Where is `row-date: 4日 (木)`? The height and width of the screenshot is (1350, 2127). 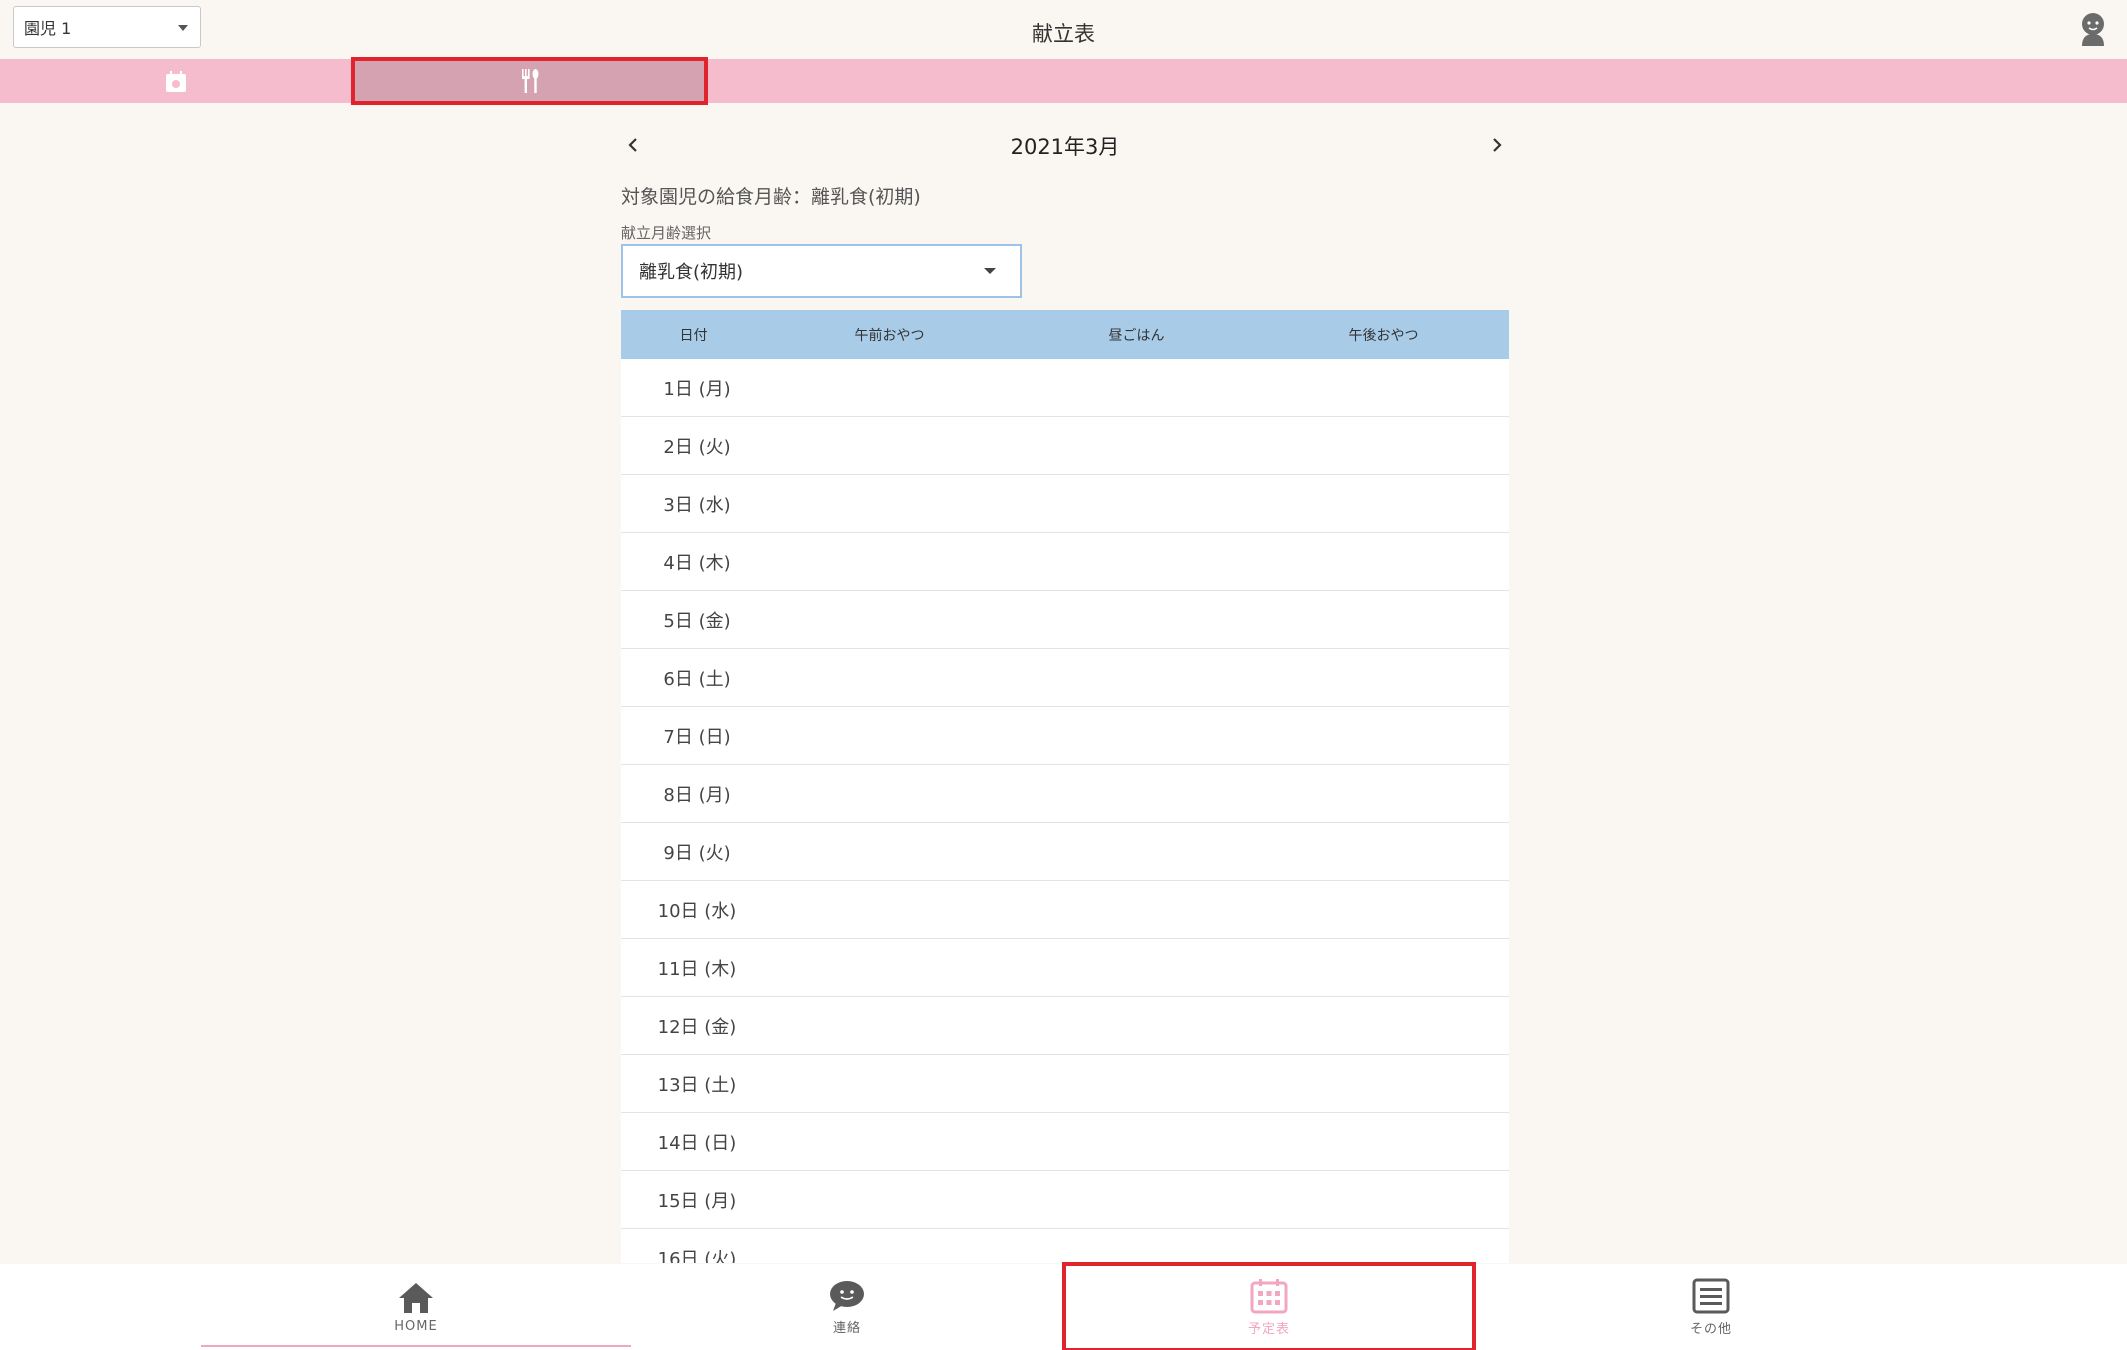
row-date: 4日 (木) is located at coordinates (697, 563).